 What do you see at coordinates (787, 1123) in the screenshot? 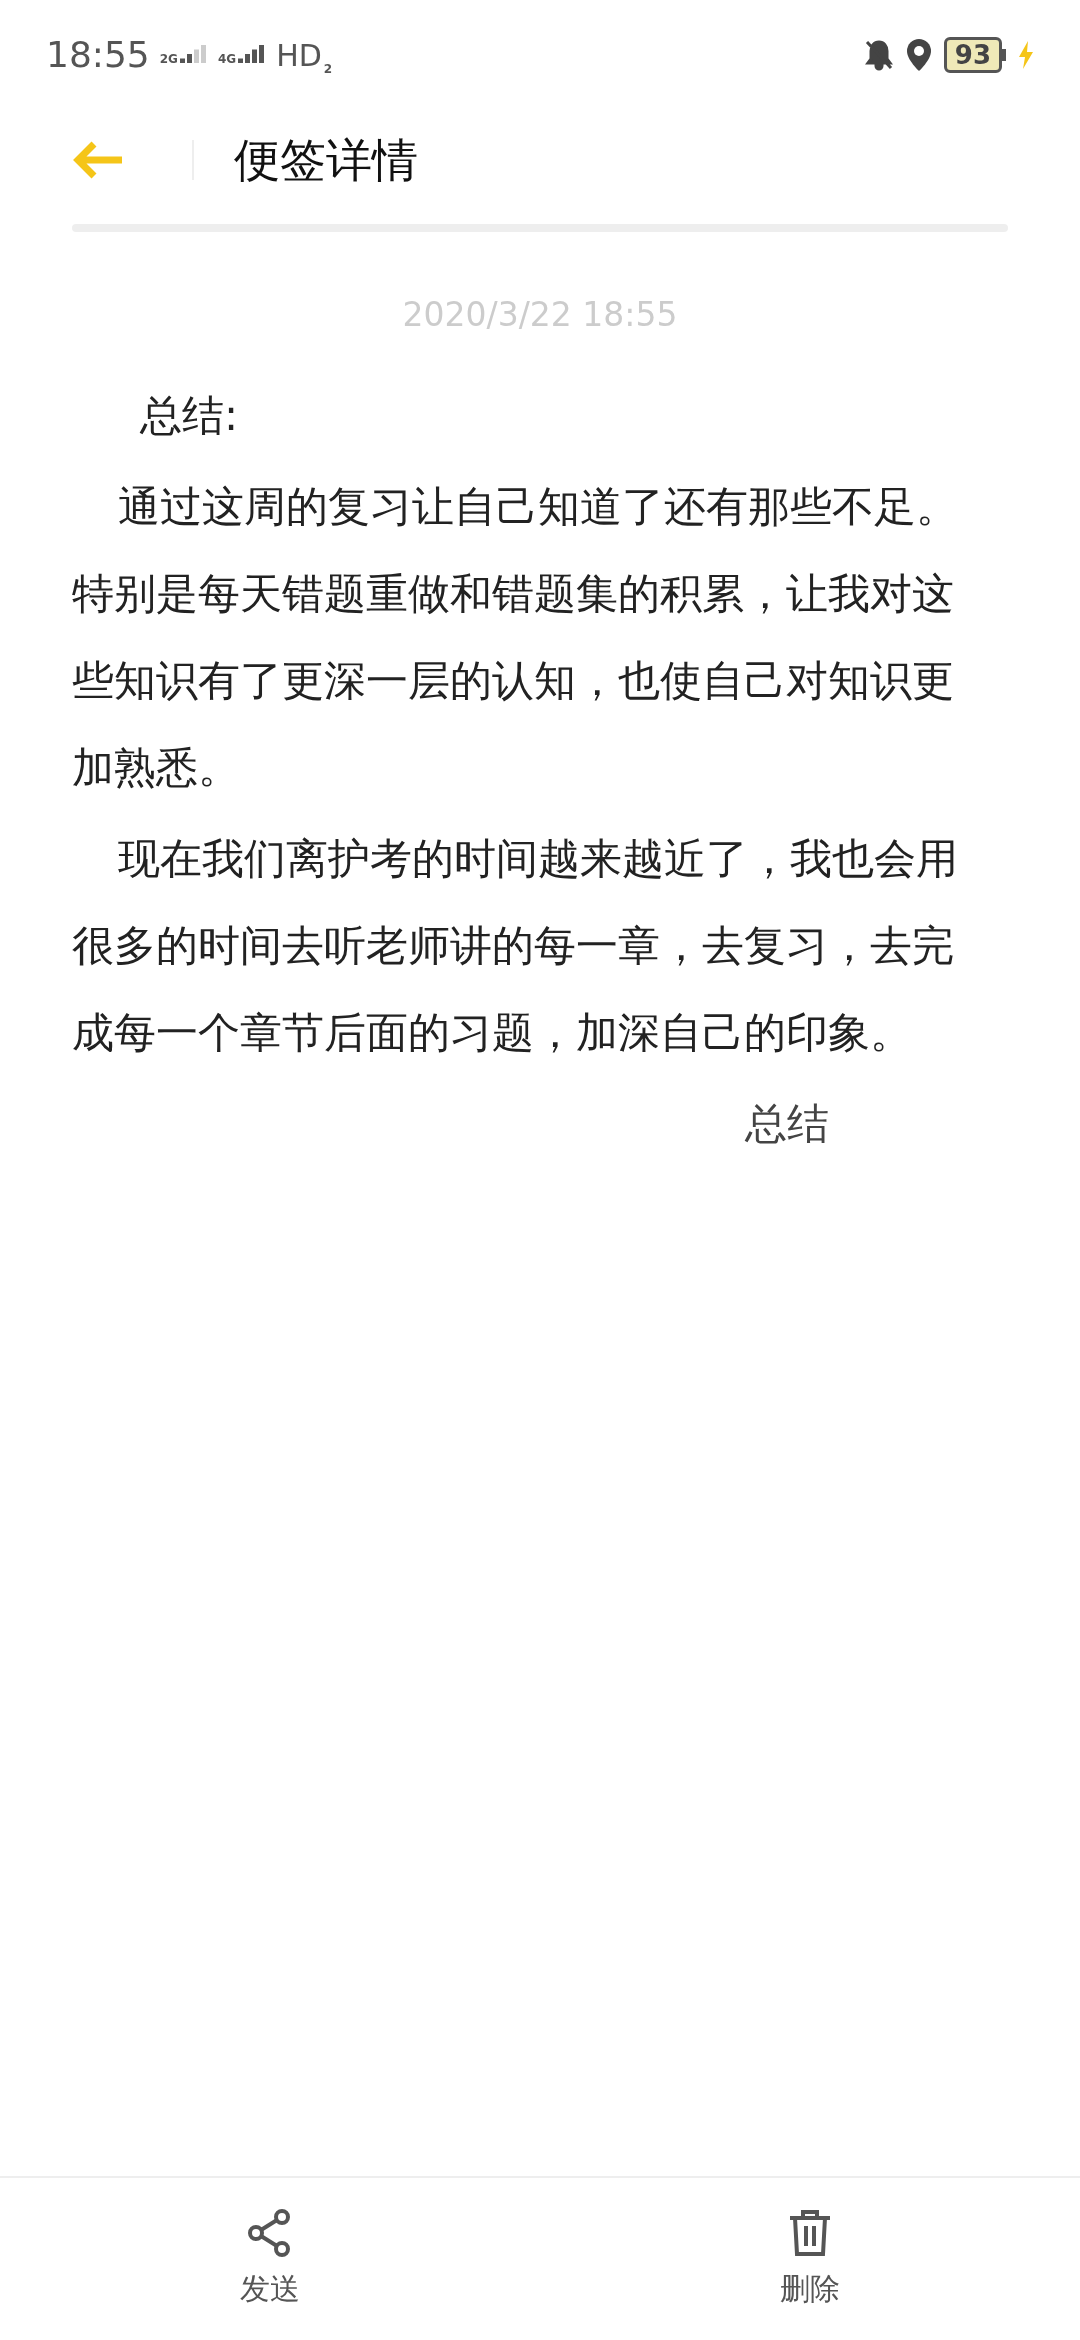
I see `note-signature: 总结` at bounding box center [787, 1123].